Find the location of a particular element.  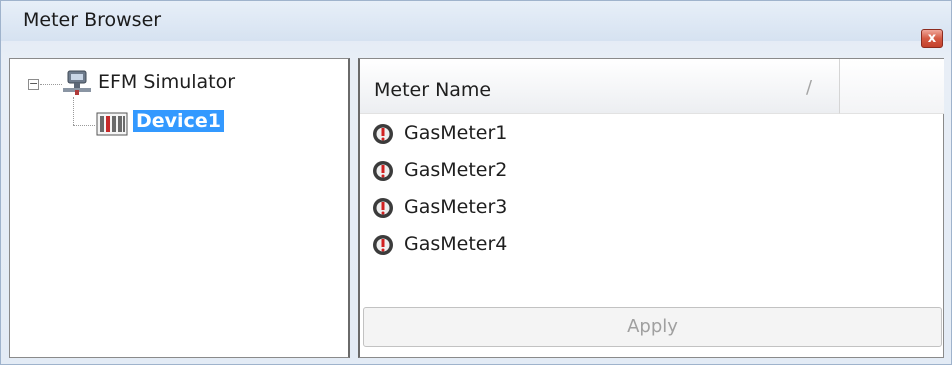

meter-name: GasMeter4 is located at coordinates (456, 244).